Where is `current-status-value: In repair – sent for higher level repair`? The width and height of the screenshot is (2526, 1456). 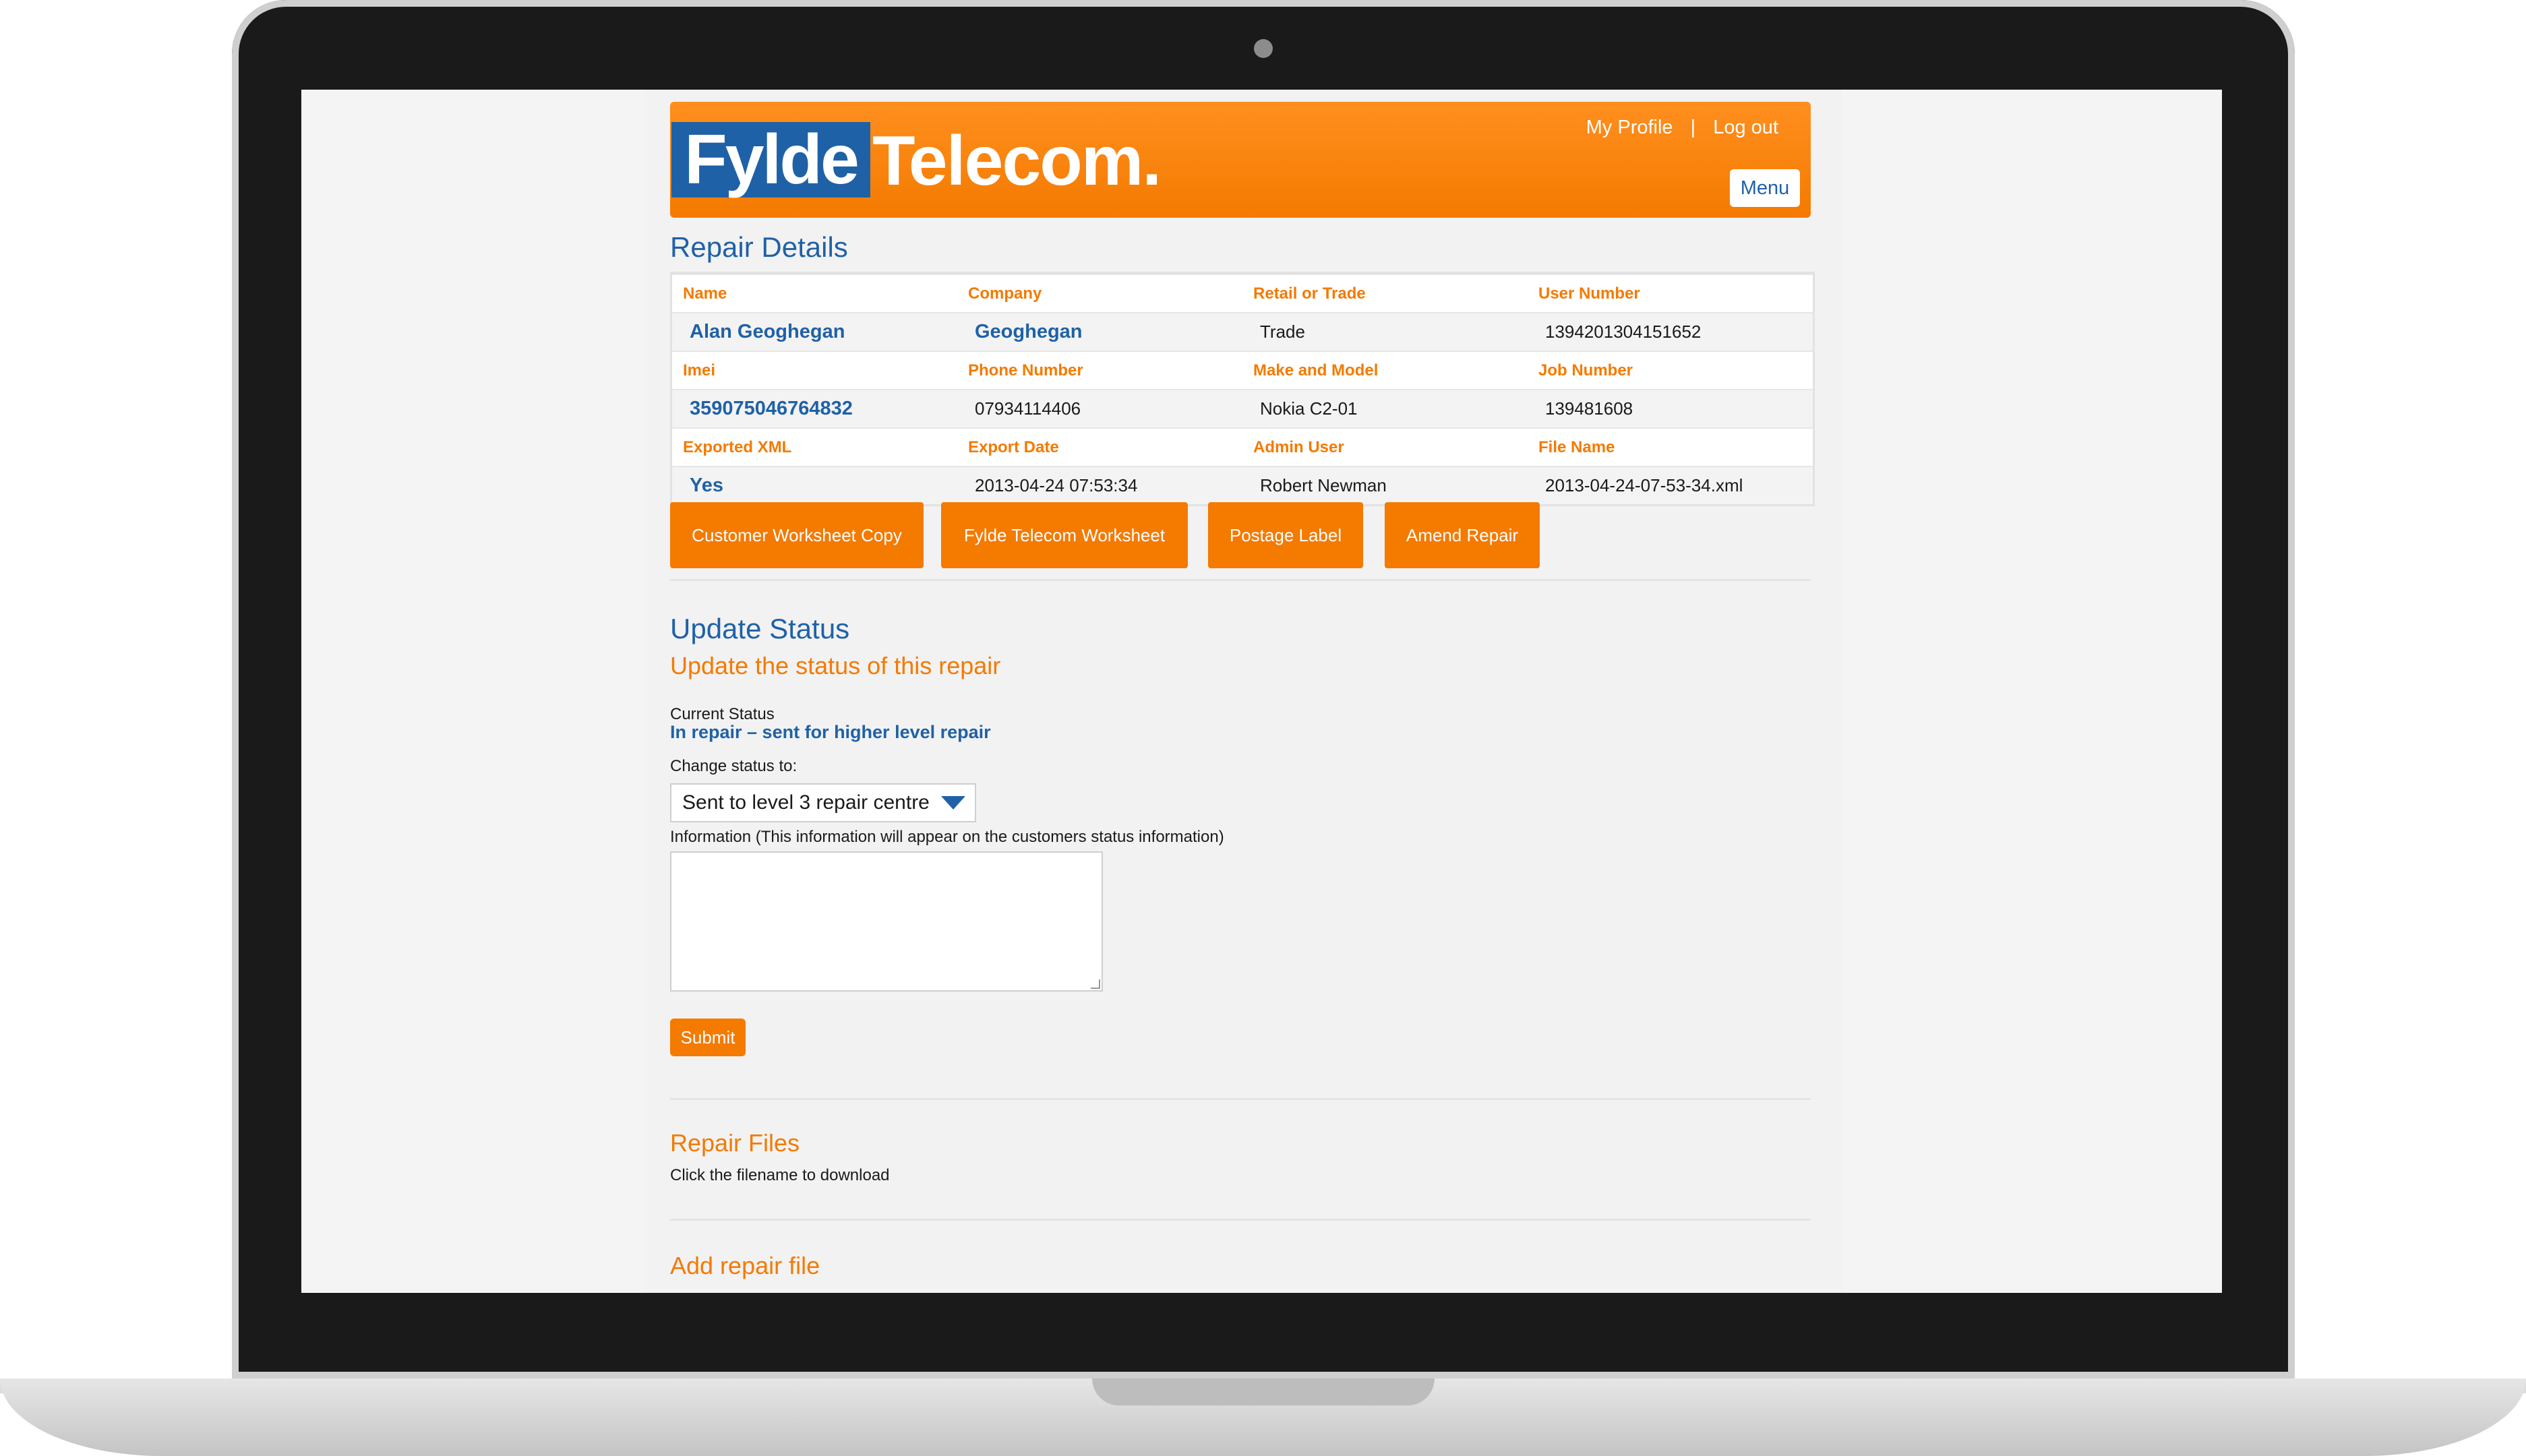 current-status-value: In repair – sent for higher level repair is located at coordinates (830, 732).